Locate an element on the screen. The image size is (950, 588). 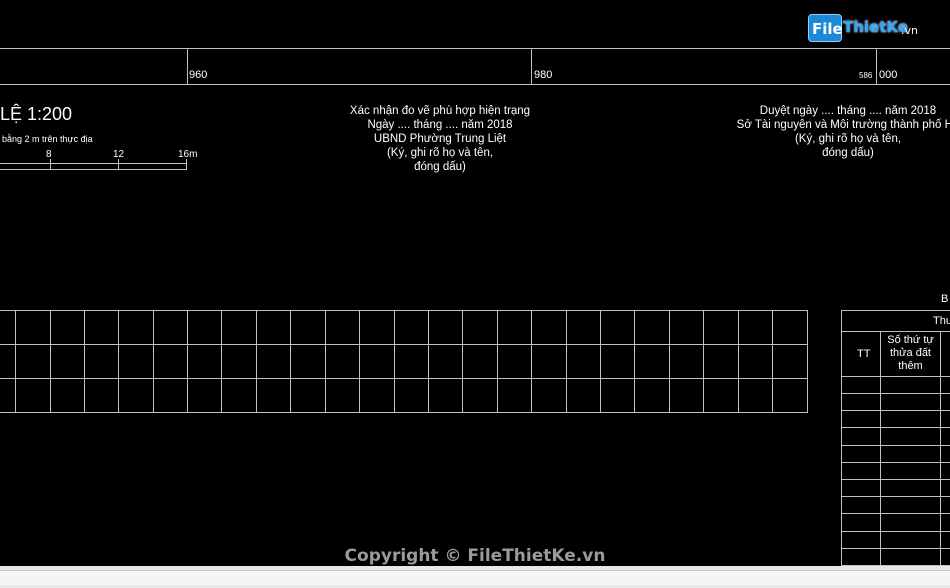
ruler-top-line is located at coordinates (475, 48).